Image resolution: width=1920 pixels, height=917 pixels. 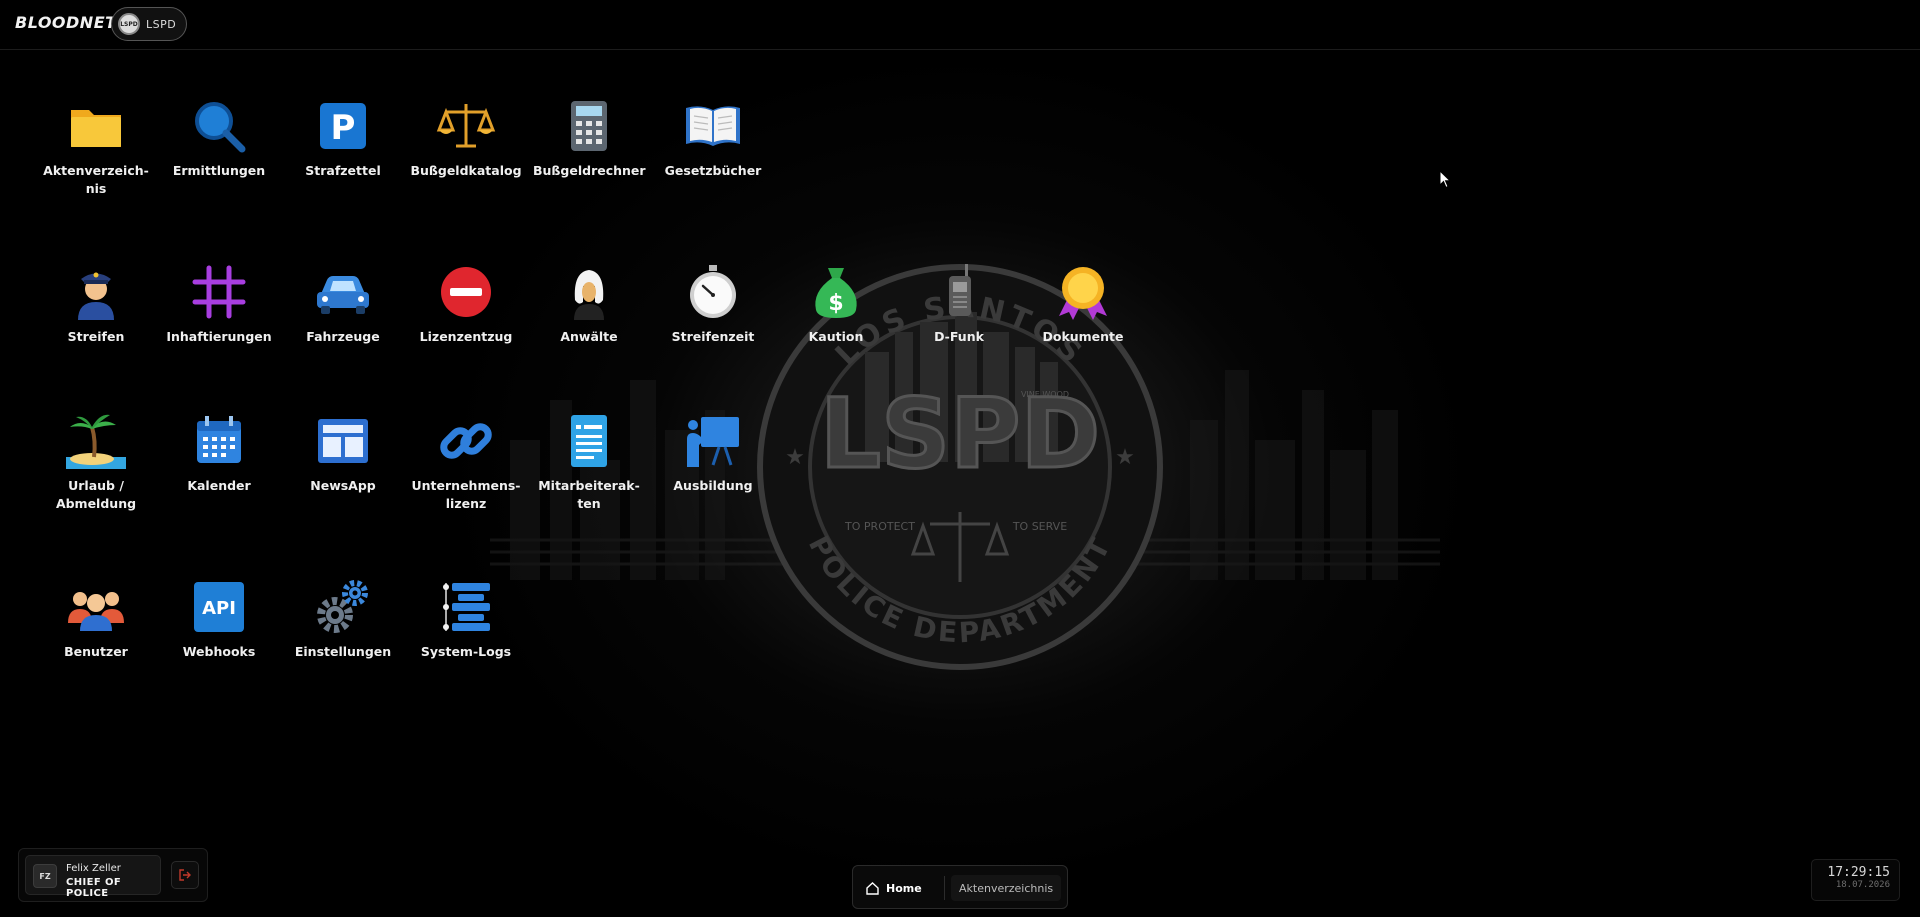 I want to click on app-kaution: $ Kaution, so click(x=836, y=304).